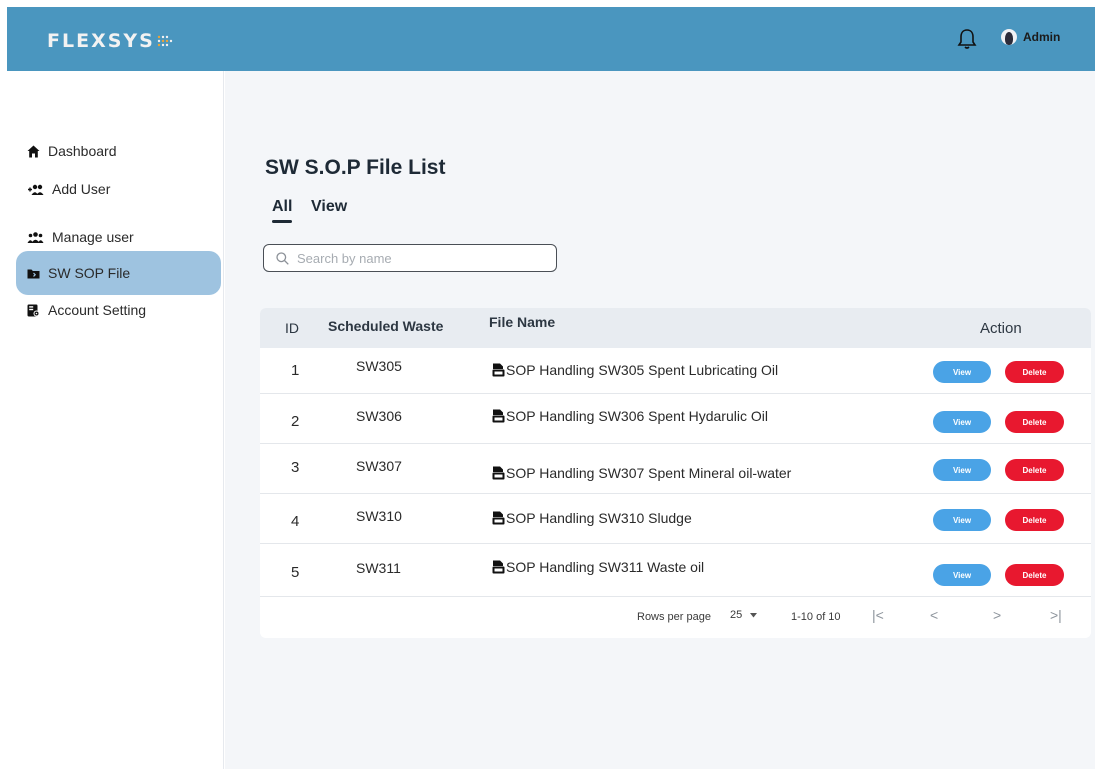 The width and height of the screenshot is (1099, 769). Describe the element at coordinates (295, 521) in the screenshot. I see `row-id: 4` at that location.